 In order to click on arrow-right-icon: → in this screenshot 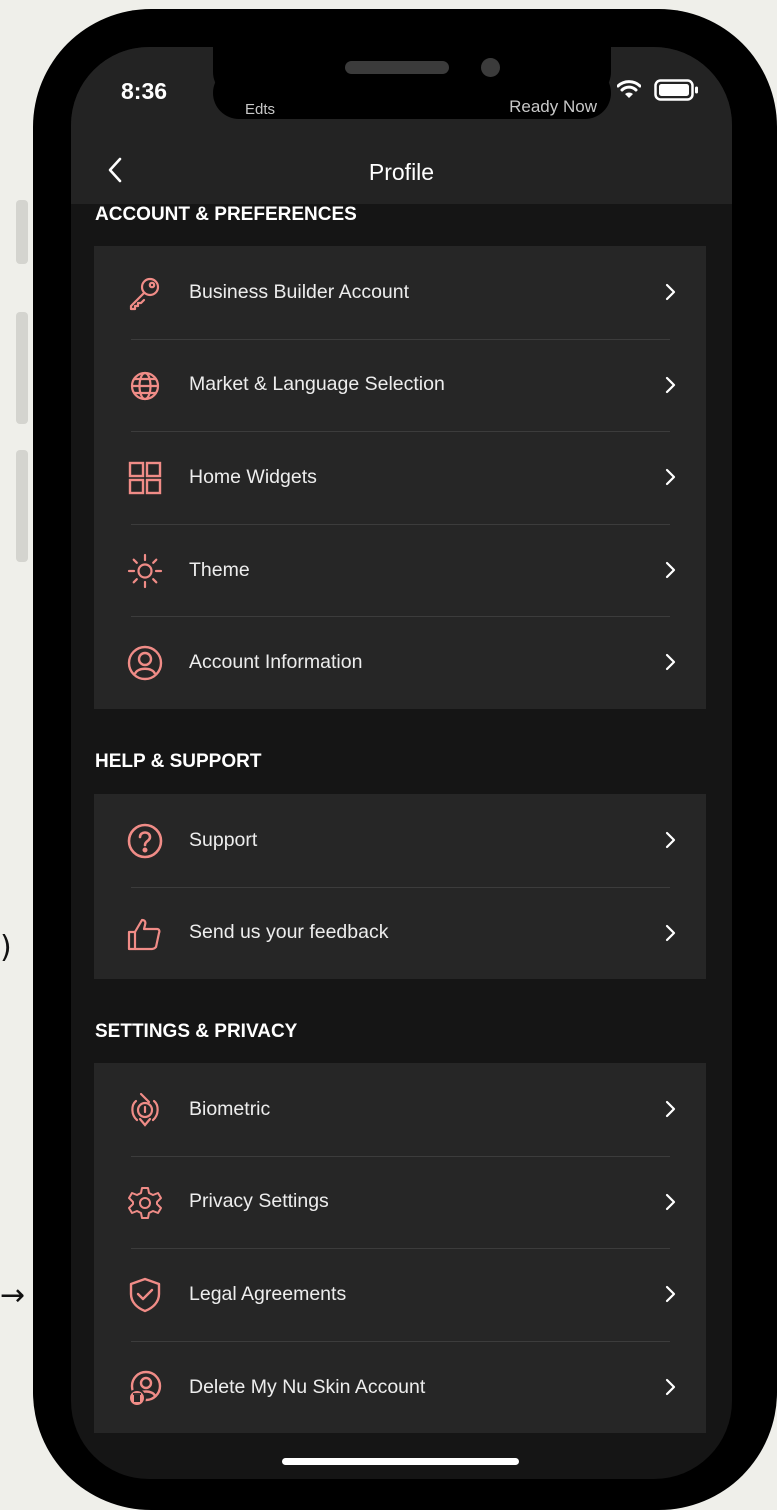, I will do `click(13, 1295)`.